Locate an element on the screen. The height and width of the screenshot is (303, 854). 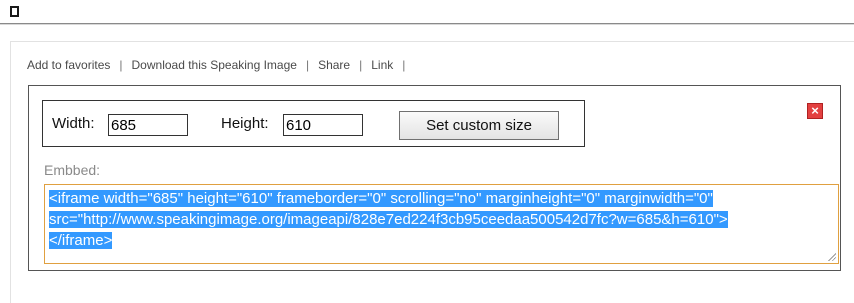
set-custom-size-button: Set custom size is located at coordinates (479, 125).